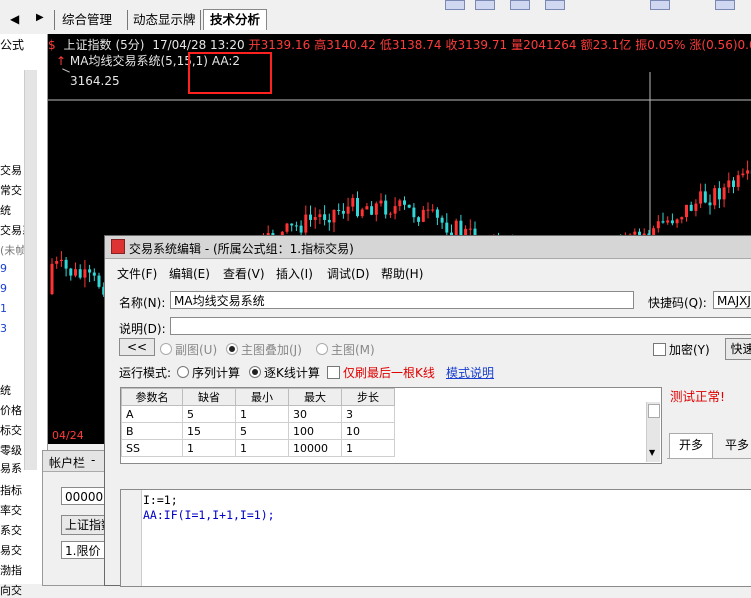 The width and height of the screenshot is (751, 598). Describe the element at coordinates (11, 490) in the screenshot. I see `tree-item: 指标` at that location.